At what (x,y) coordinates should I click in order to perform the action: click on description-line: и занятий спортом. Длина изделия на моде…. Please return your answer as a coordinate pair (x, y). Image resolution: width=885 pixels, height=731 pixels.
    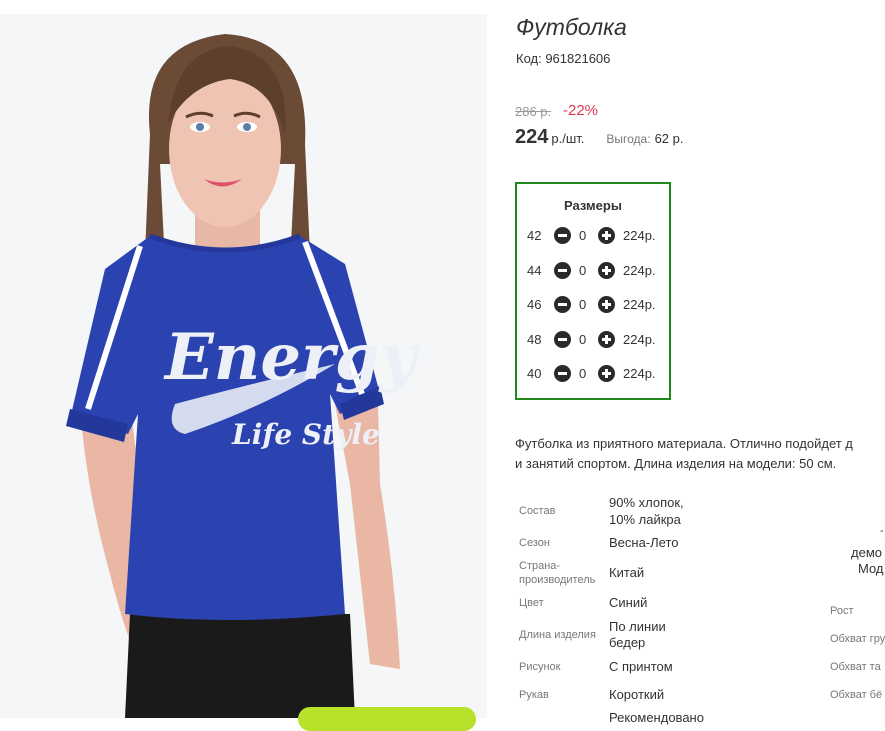
    Looking at the image, I should click on (676, 463).